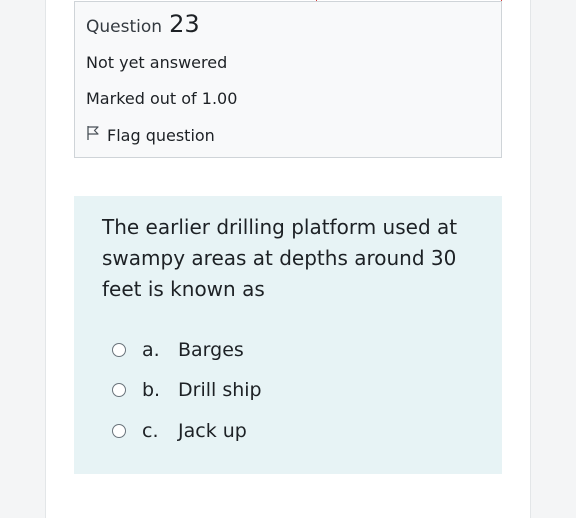 This screenshot has width=576, height=518. I want to click on flag-question-link: Flag question, so click(150, 135).